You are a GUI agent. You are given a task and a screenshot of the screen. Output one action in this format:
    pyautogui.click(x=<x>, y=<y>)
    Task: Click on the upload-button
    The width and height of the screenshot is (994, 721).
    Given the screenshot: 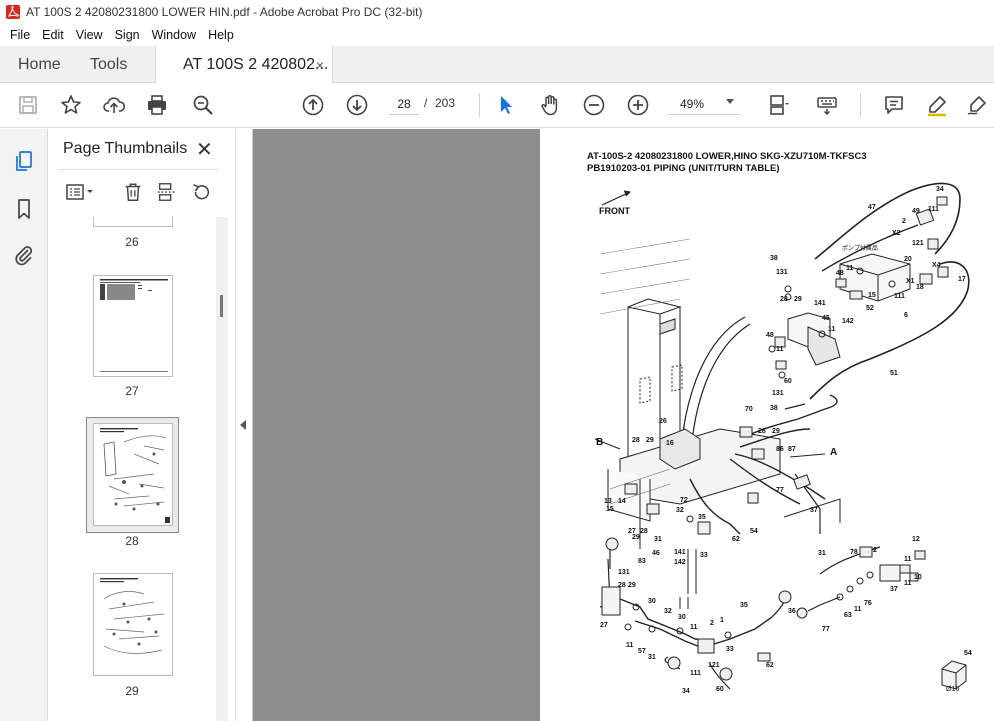 What is the action you would take?
    pyautogui.click(x=114, y=105)
    